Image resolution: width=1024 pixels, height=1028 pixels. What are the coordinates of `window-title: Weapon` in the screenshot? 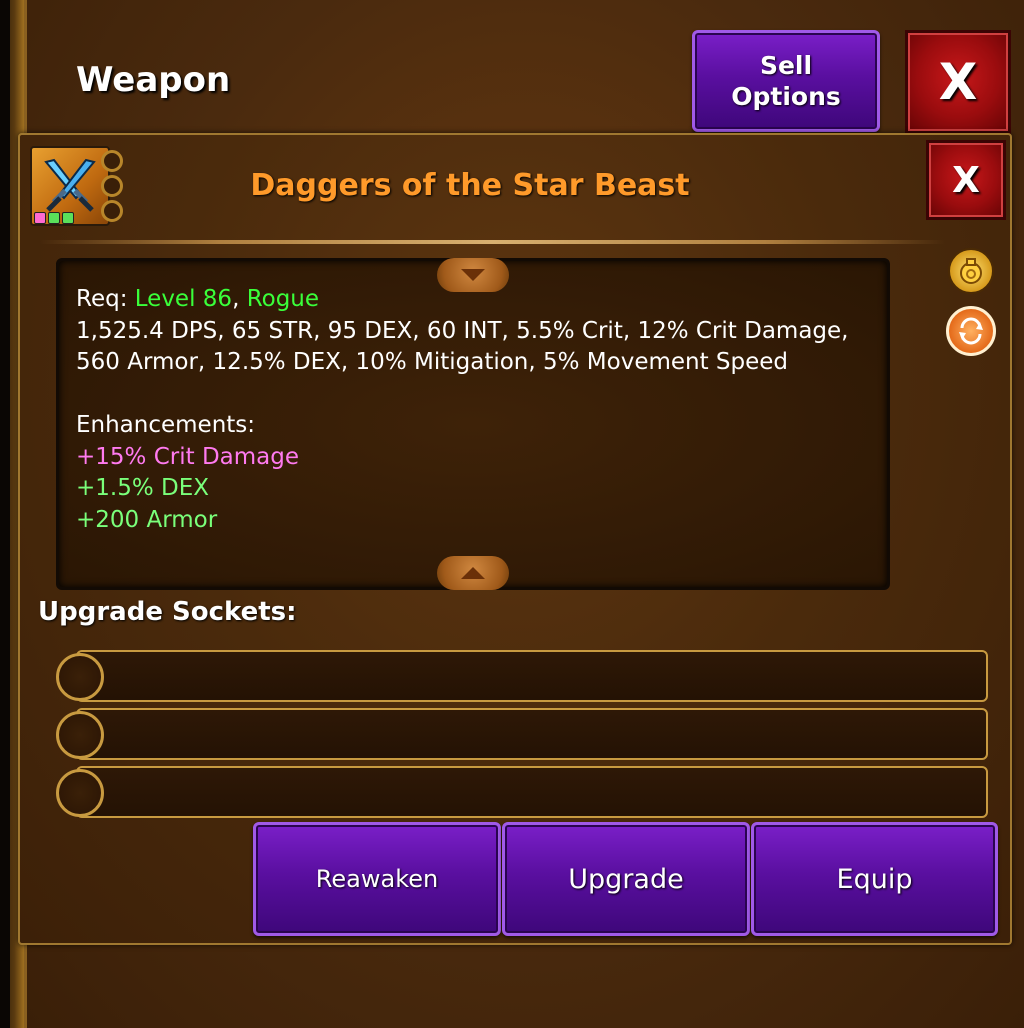 It's located at (153, 80).